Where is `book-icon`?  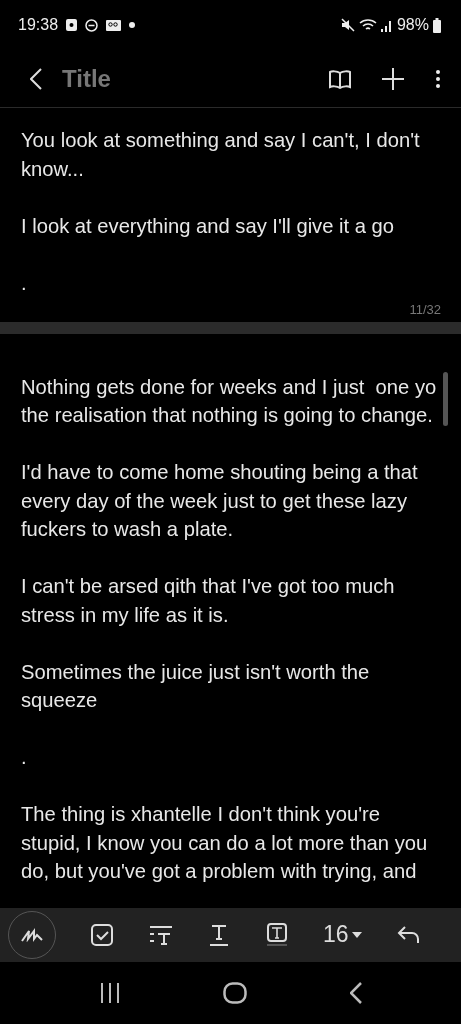
book-icon is located at coordinates (340, 79).